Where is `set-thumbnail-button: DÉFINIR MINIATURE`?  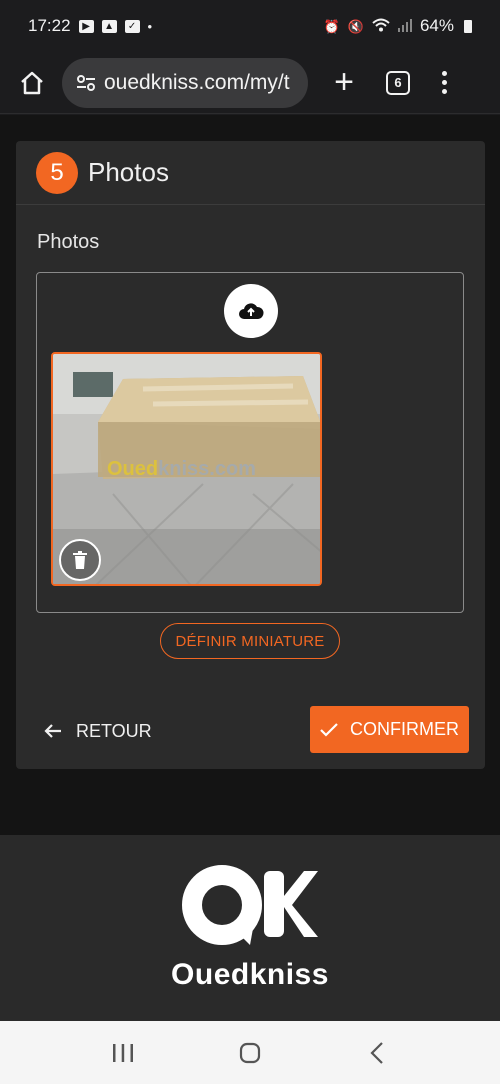
set-thumbnail-button: DÉFINIR MINIATURE is located at coordinates (250, 641).